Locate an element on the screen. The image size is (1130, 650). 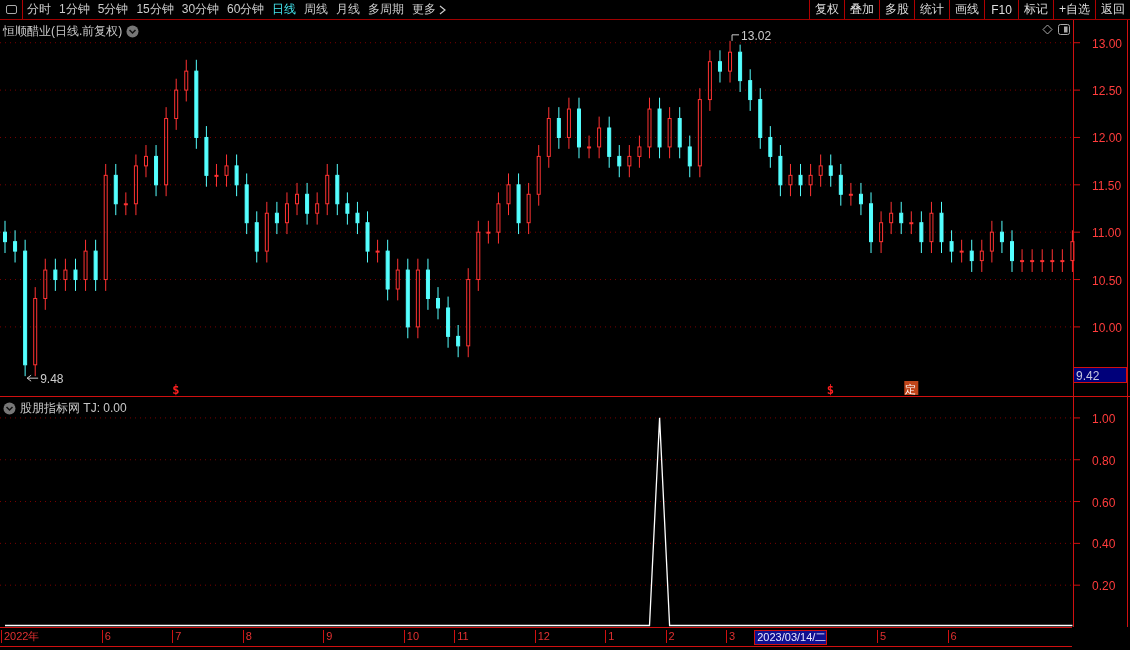
period-tab: 多周期 is located at coordinates (386, 9).